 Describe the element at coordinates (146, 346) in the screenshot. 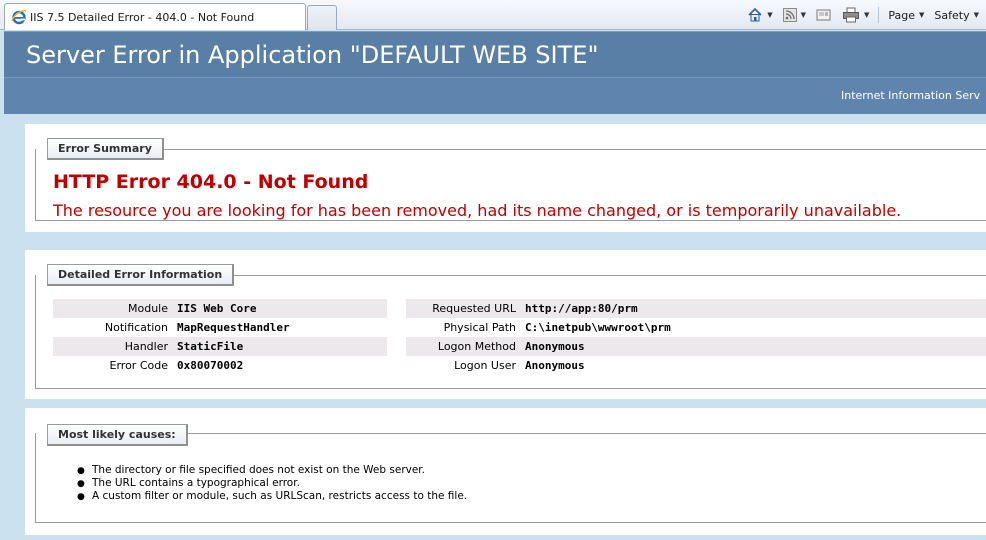

I see `info-label: Handler` at that location.